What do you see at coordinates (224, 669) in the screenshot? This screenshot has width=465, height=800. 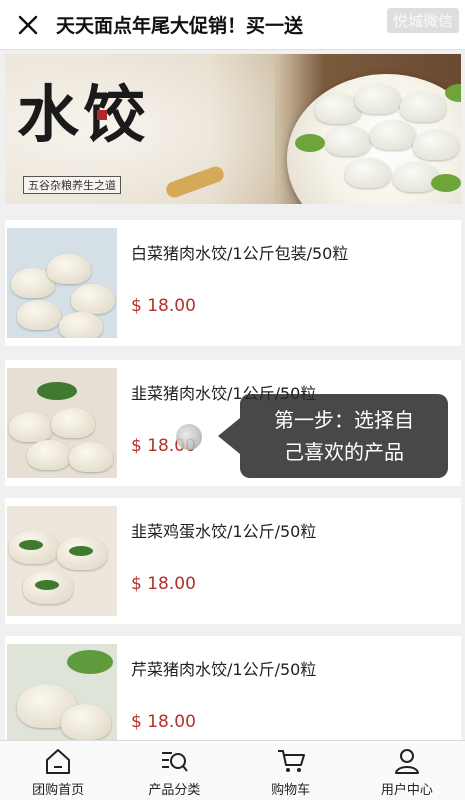 I see `product-name: 芹菜猪肉水饺/1公斤/50粒` at bounding box center [224, 669].